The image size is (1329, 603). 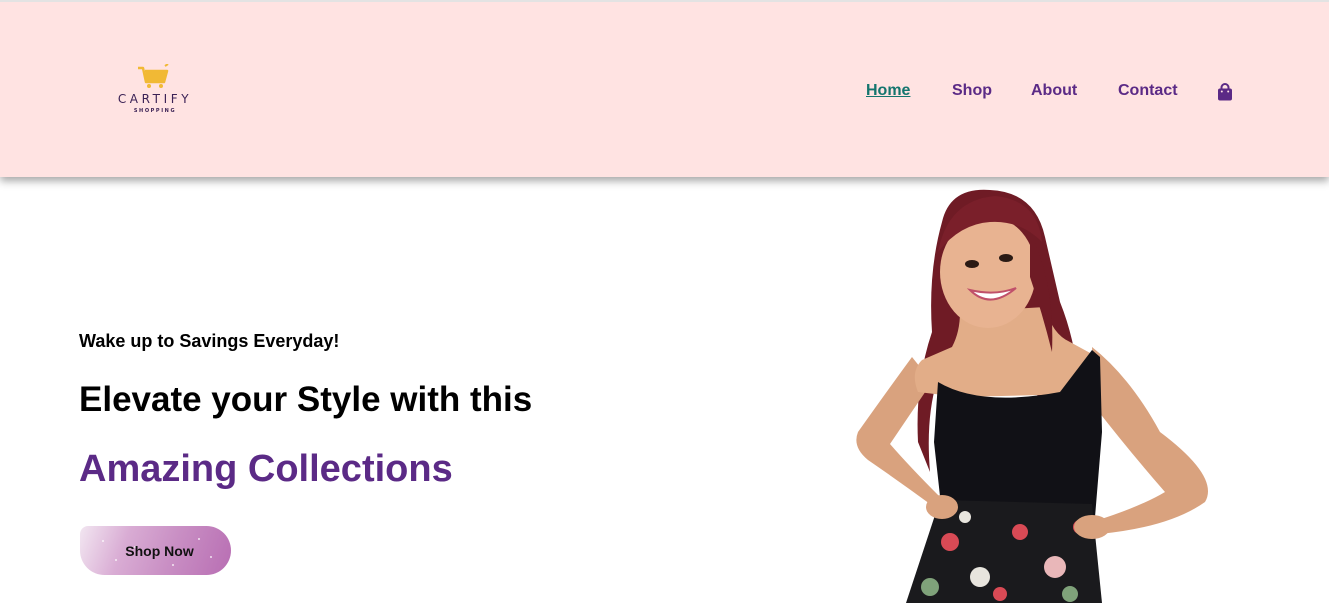 I want to click on main-nav: Home Shop About Contact, so click(x=664, y=94).